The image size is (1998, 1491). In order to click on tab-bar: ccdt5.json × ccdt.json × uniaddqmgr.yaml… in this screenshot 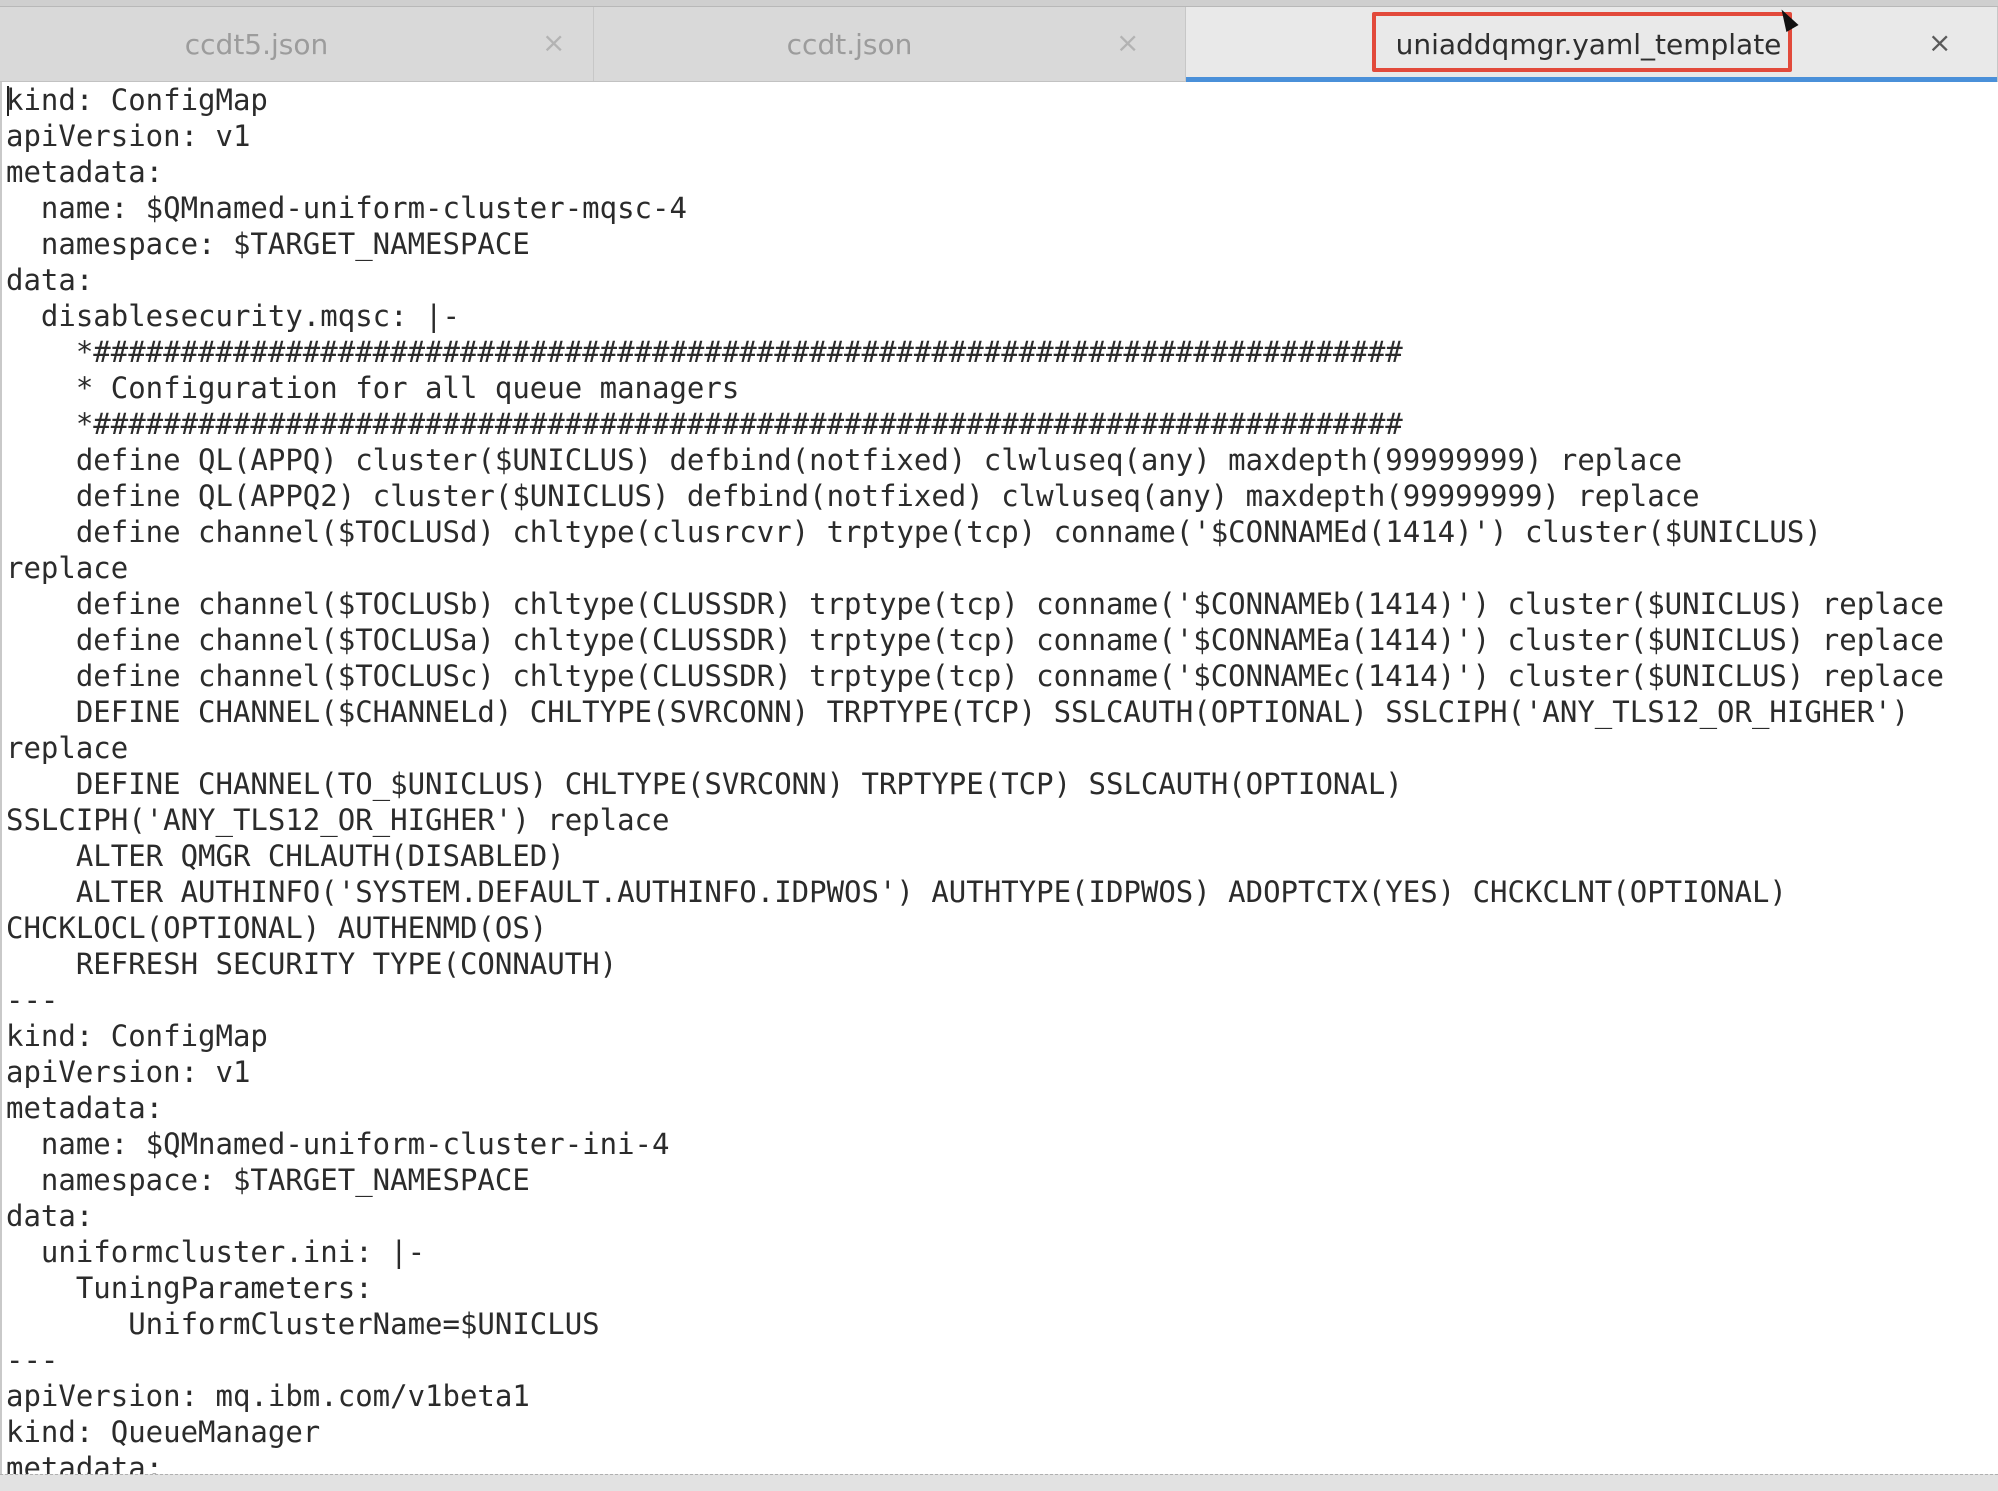, I will do `click(999, 44)`.